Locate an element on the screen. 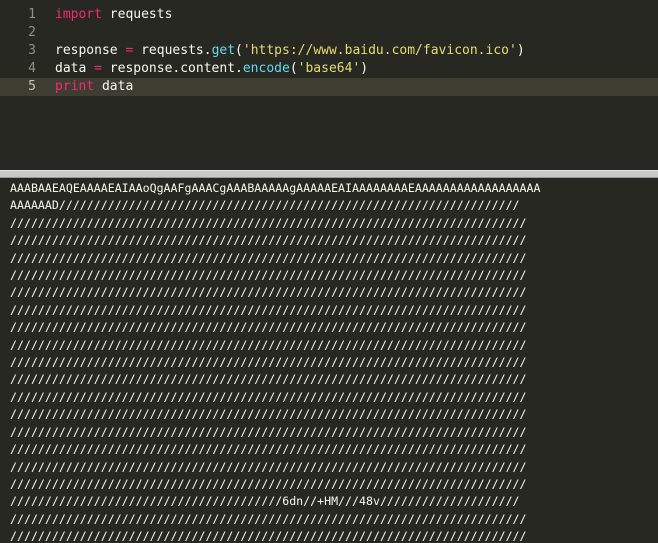 This screenshot has width=658, height=543. code-token: import is located at coordinates (78, 14).